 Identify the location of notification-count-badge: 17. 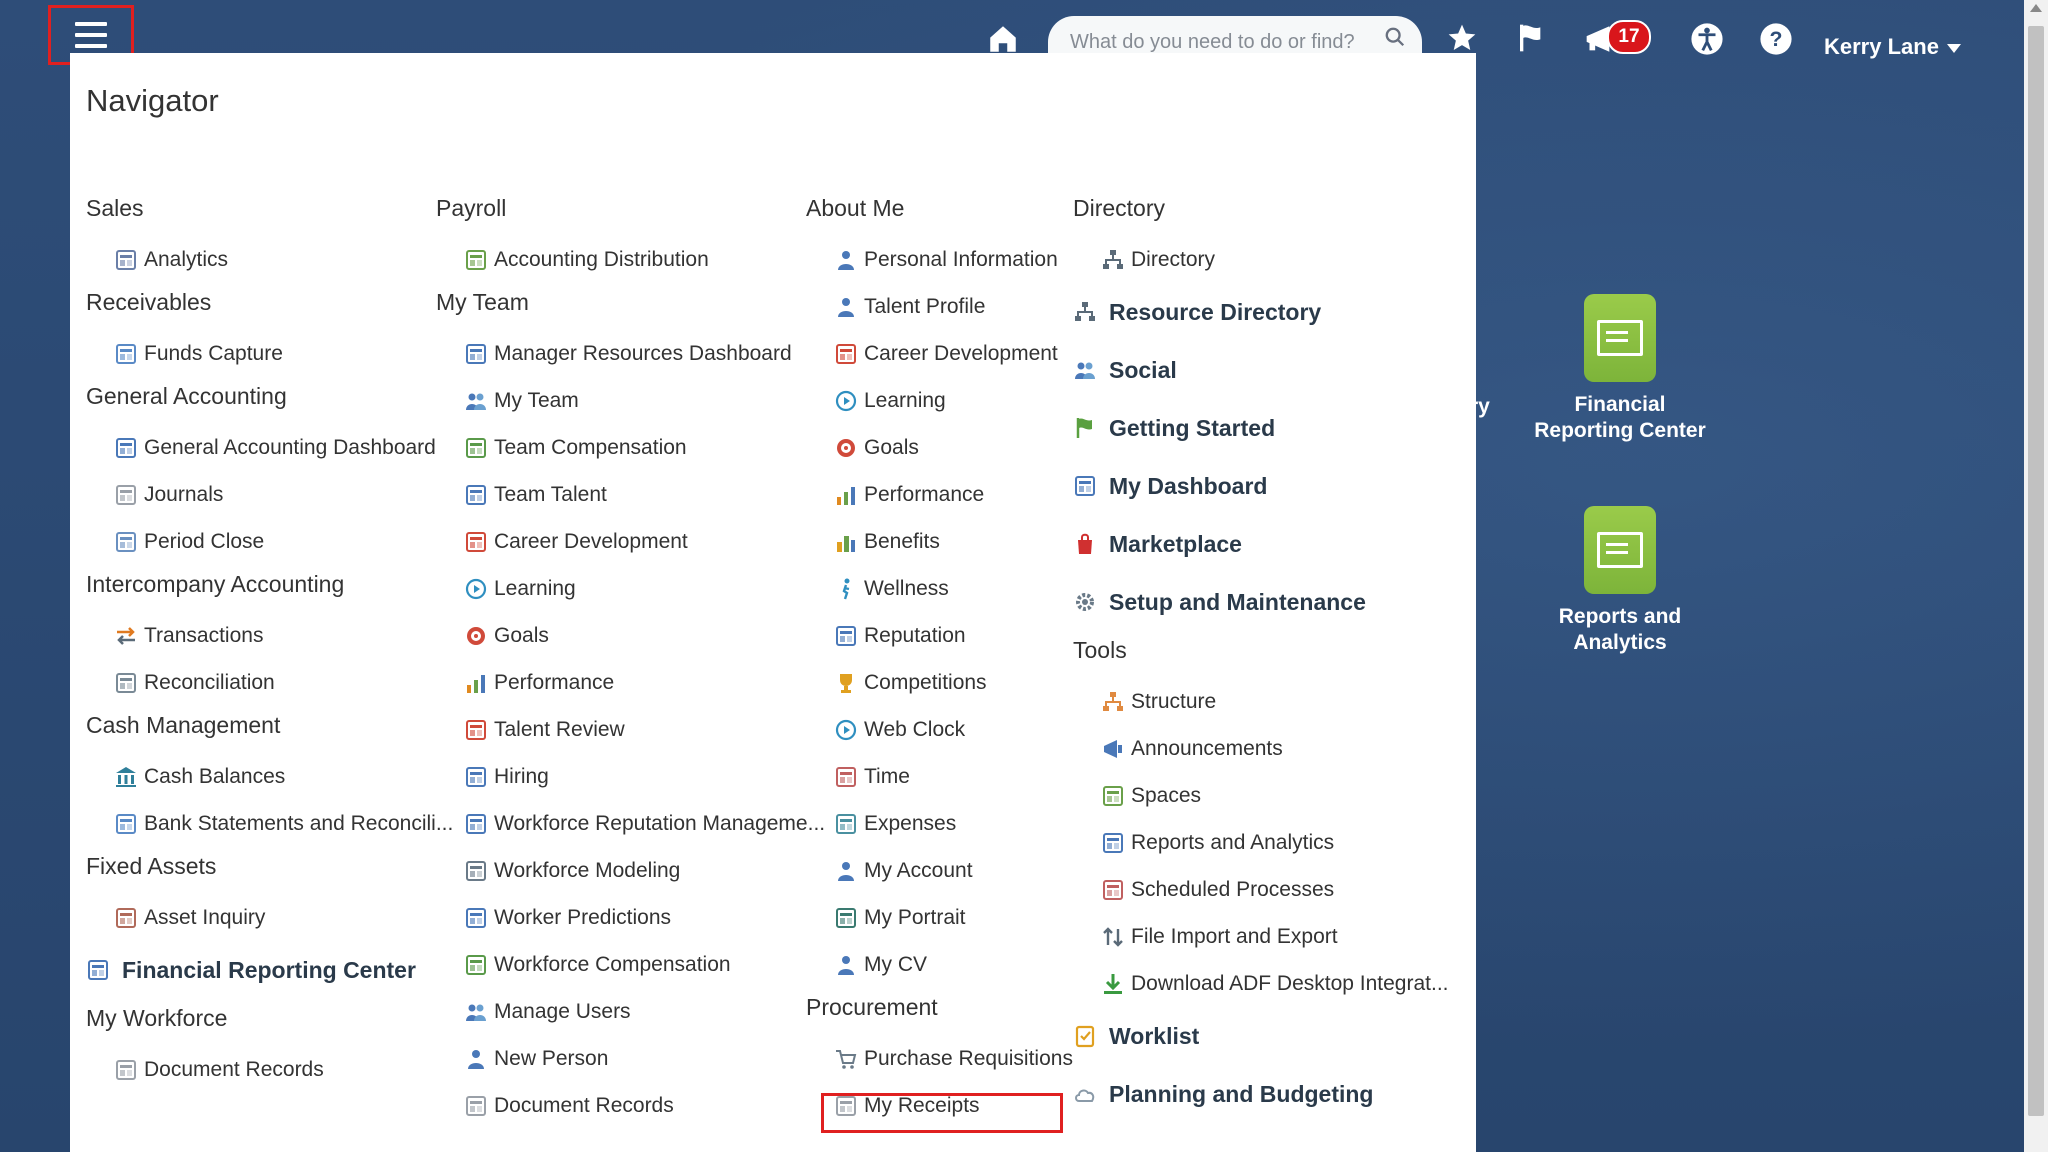
(1629, 37).